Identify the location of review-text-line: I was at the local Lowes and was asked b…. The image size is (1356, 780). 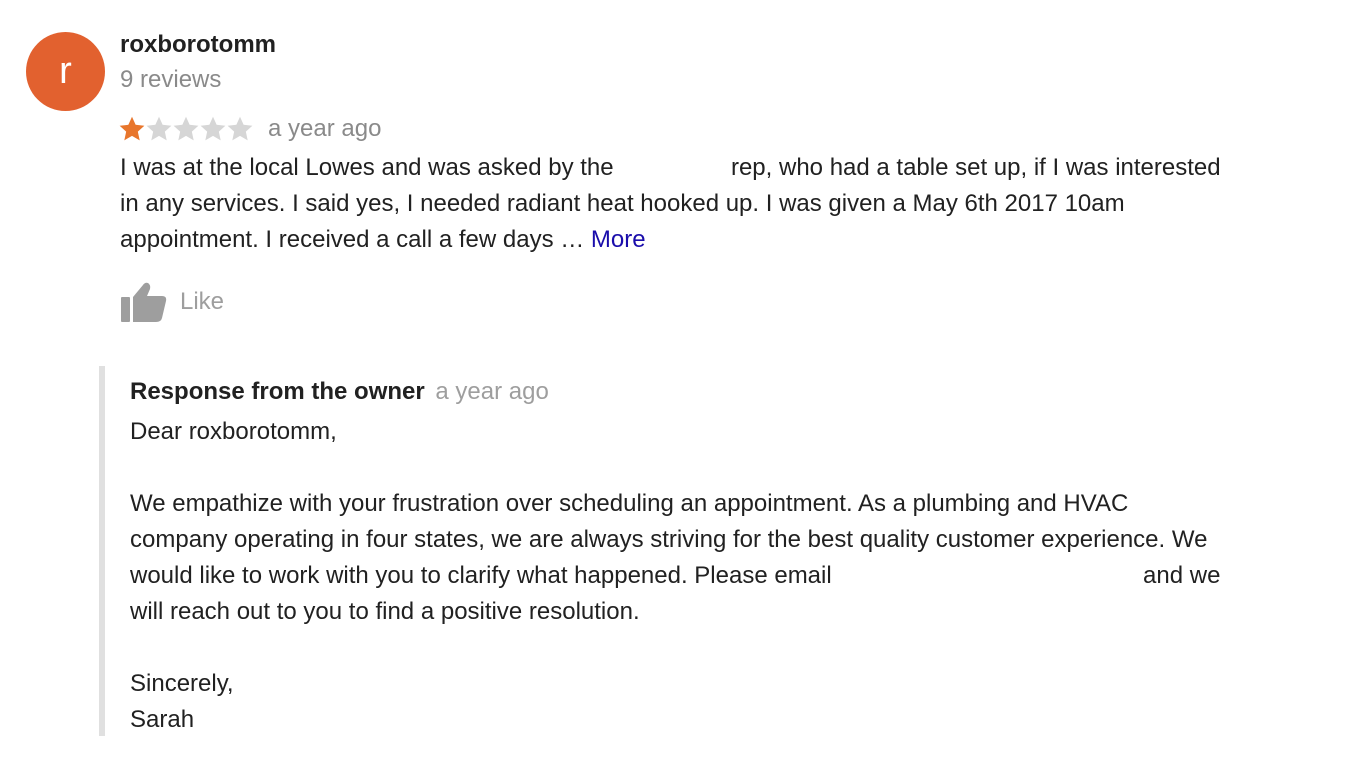
(670, 167).